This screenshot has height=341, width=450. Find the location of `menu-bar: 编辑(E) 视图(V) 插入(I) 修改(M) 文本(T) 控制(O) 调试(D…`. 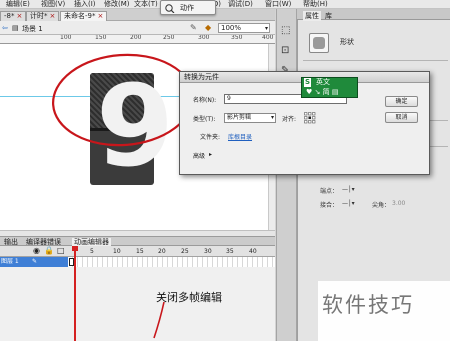

menu-bar: 编辑(E) 视图(V) 插入(I) 修改(M) 文本(T) 控制(O) 调试(D… is located at coordinates (225, 4).